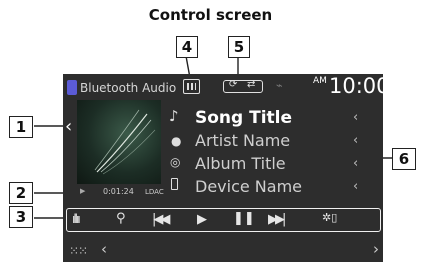 The image size is (421, 265). Describe the element at coordinates (251, 84) in the screenshot. I see `shuffle-icon: ⇄` at that location.